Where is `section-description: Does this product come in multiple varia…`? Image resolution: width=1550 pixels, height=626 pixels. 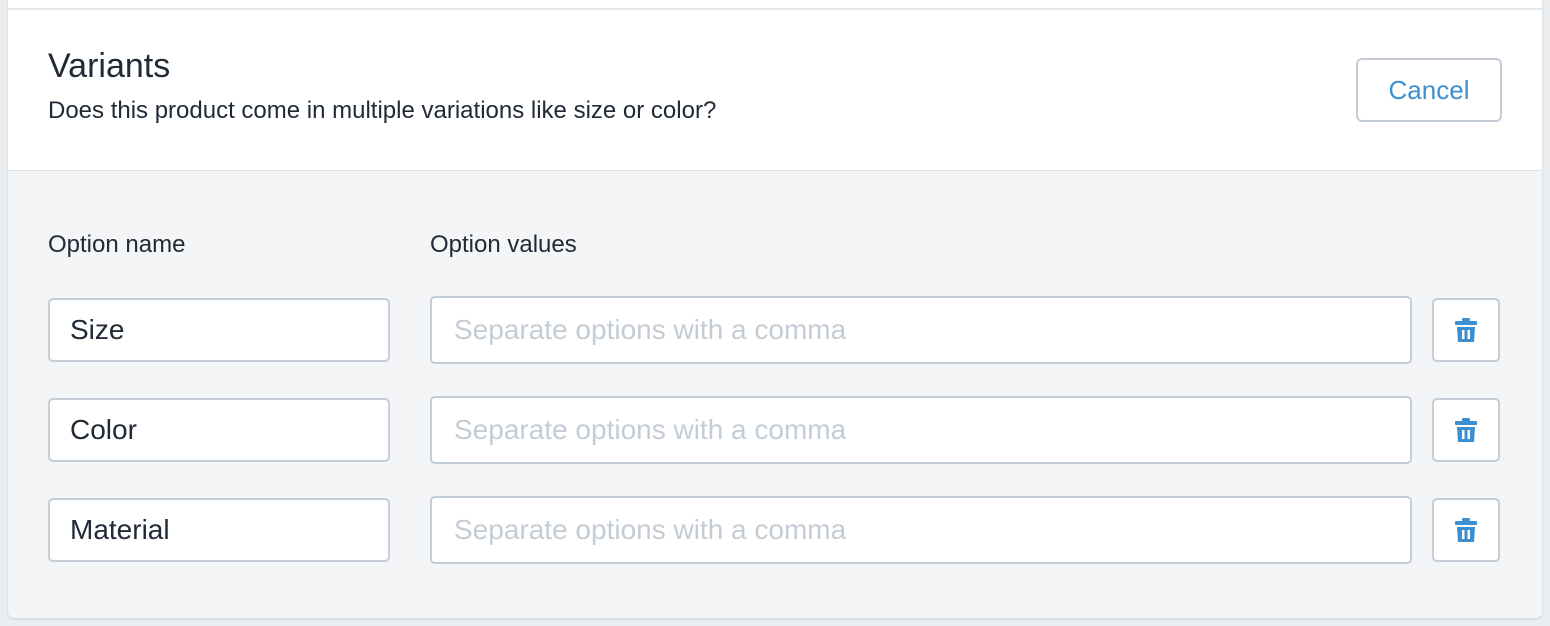 section-description: Does this product come in multiple varia… is located at coordinates (382, 110).